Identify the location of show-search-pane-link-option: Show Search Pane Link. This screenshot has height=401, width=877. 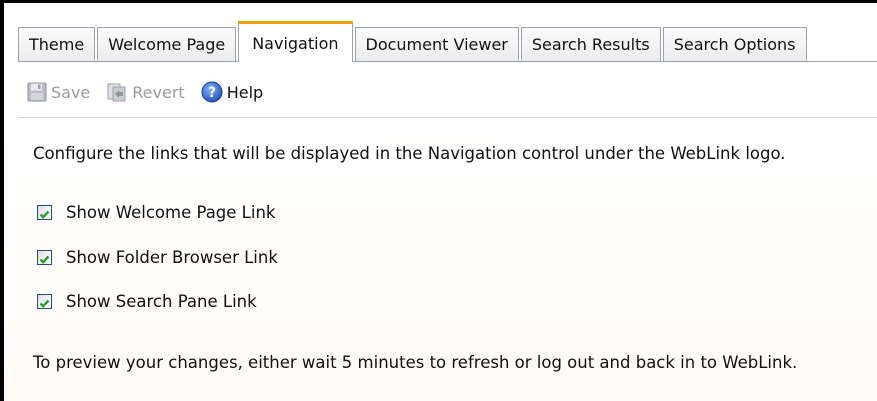
(147, 301).